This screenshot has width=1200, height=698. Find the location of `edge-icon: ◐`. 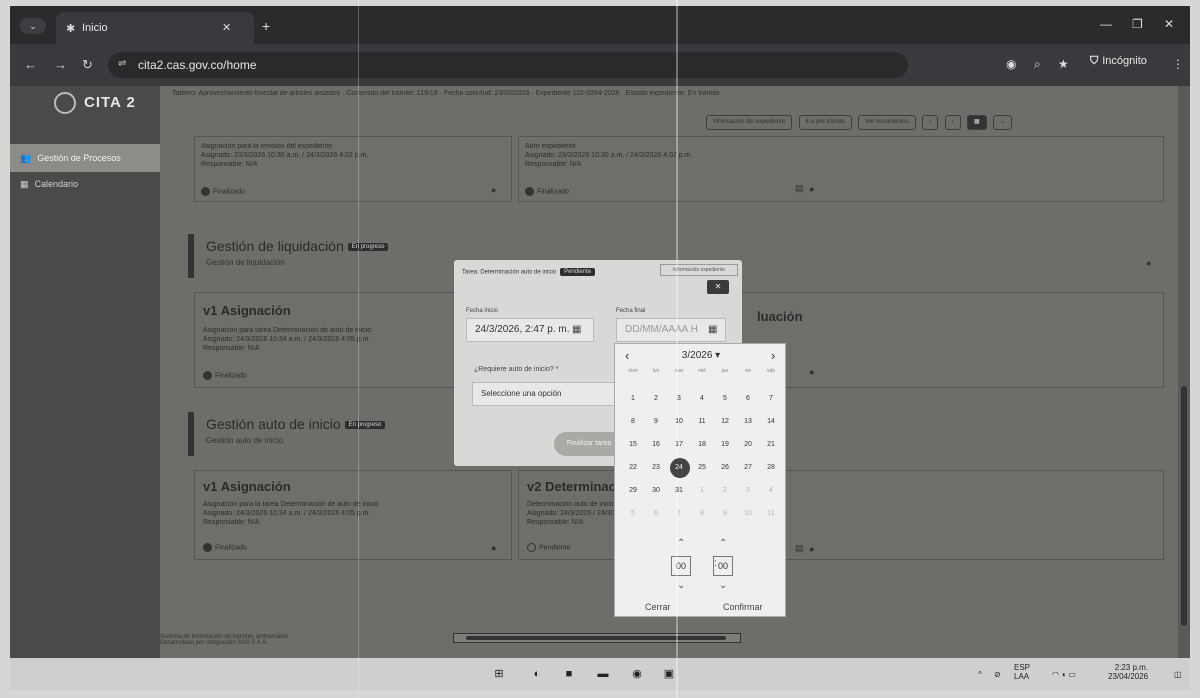

edge-icon: ◐ is located at coordinates (537, 674).